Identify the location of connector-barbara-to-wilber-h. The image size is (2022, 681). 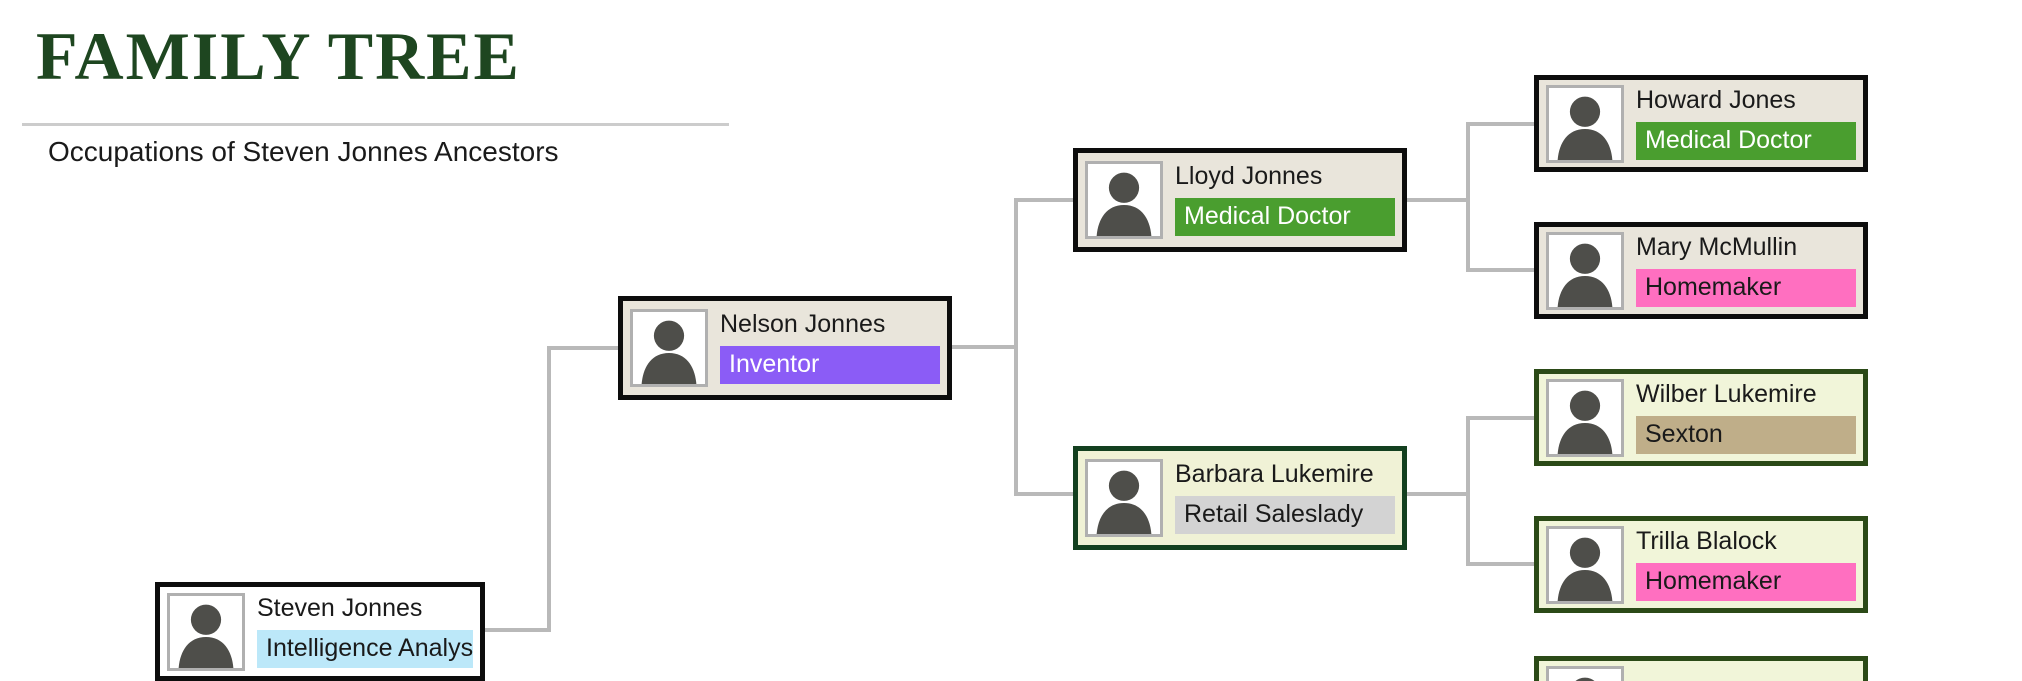
(1502, 418).